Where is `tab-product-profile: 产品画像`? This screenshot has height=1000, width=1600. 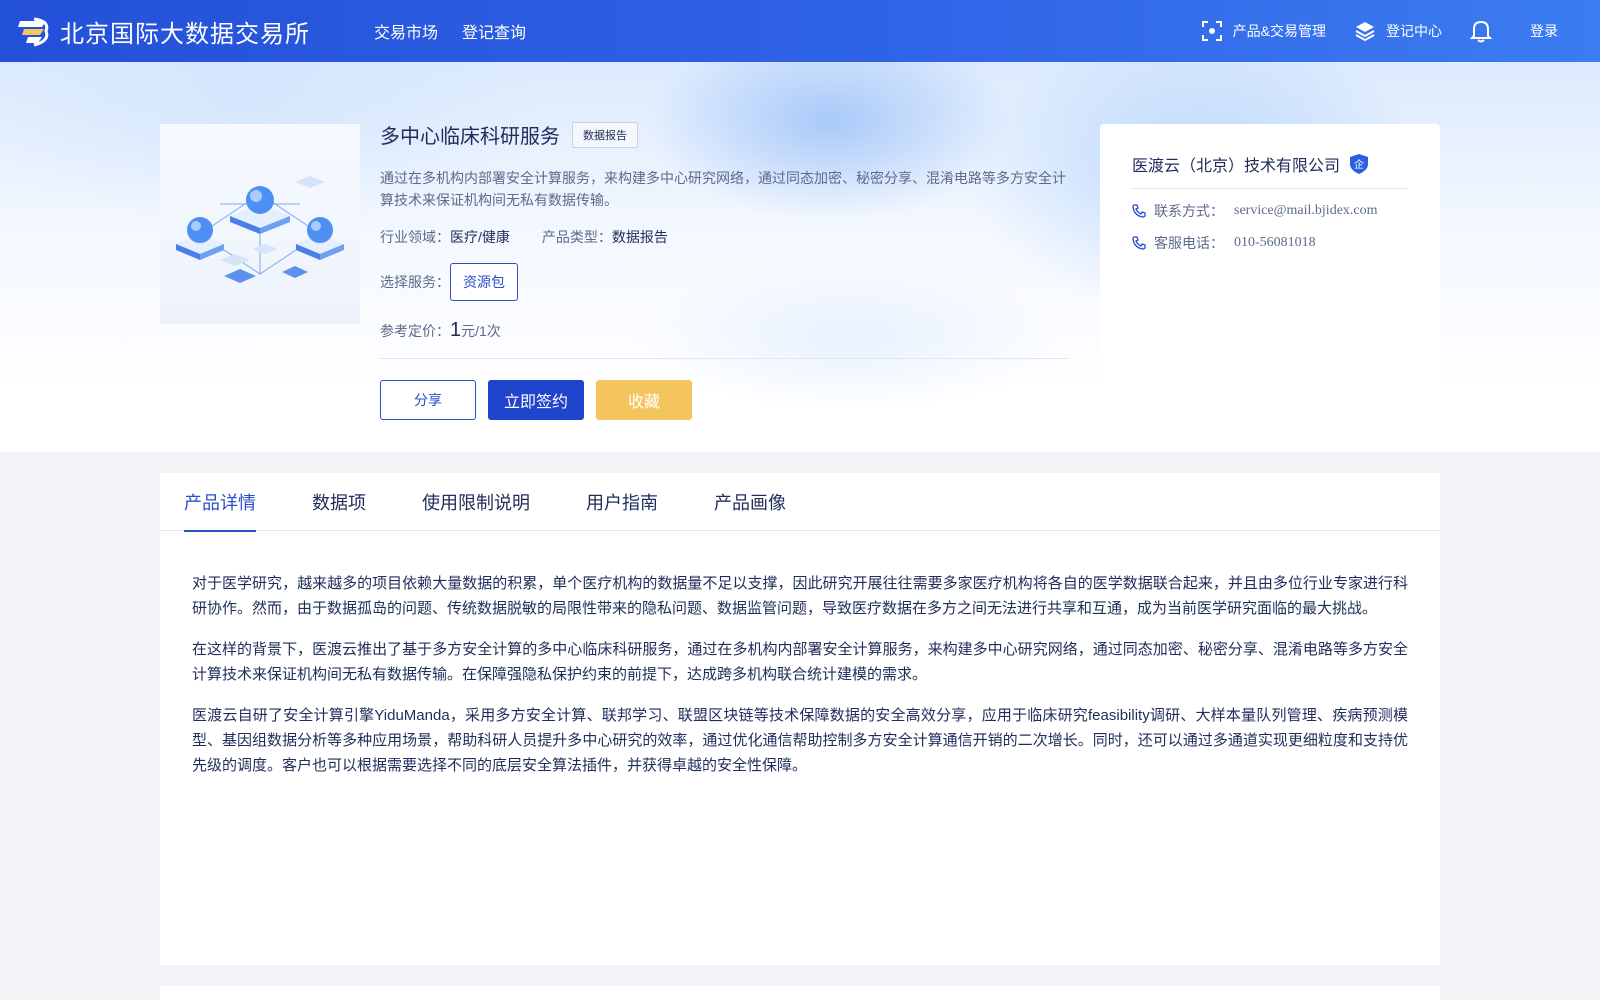
tab-product-profile: 产品画像 is located at coordinates (750, 502).